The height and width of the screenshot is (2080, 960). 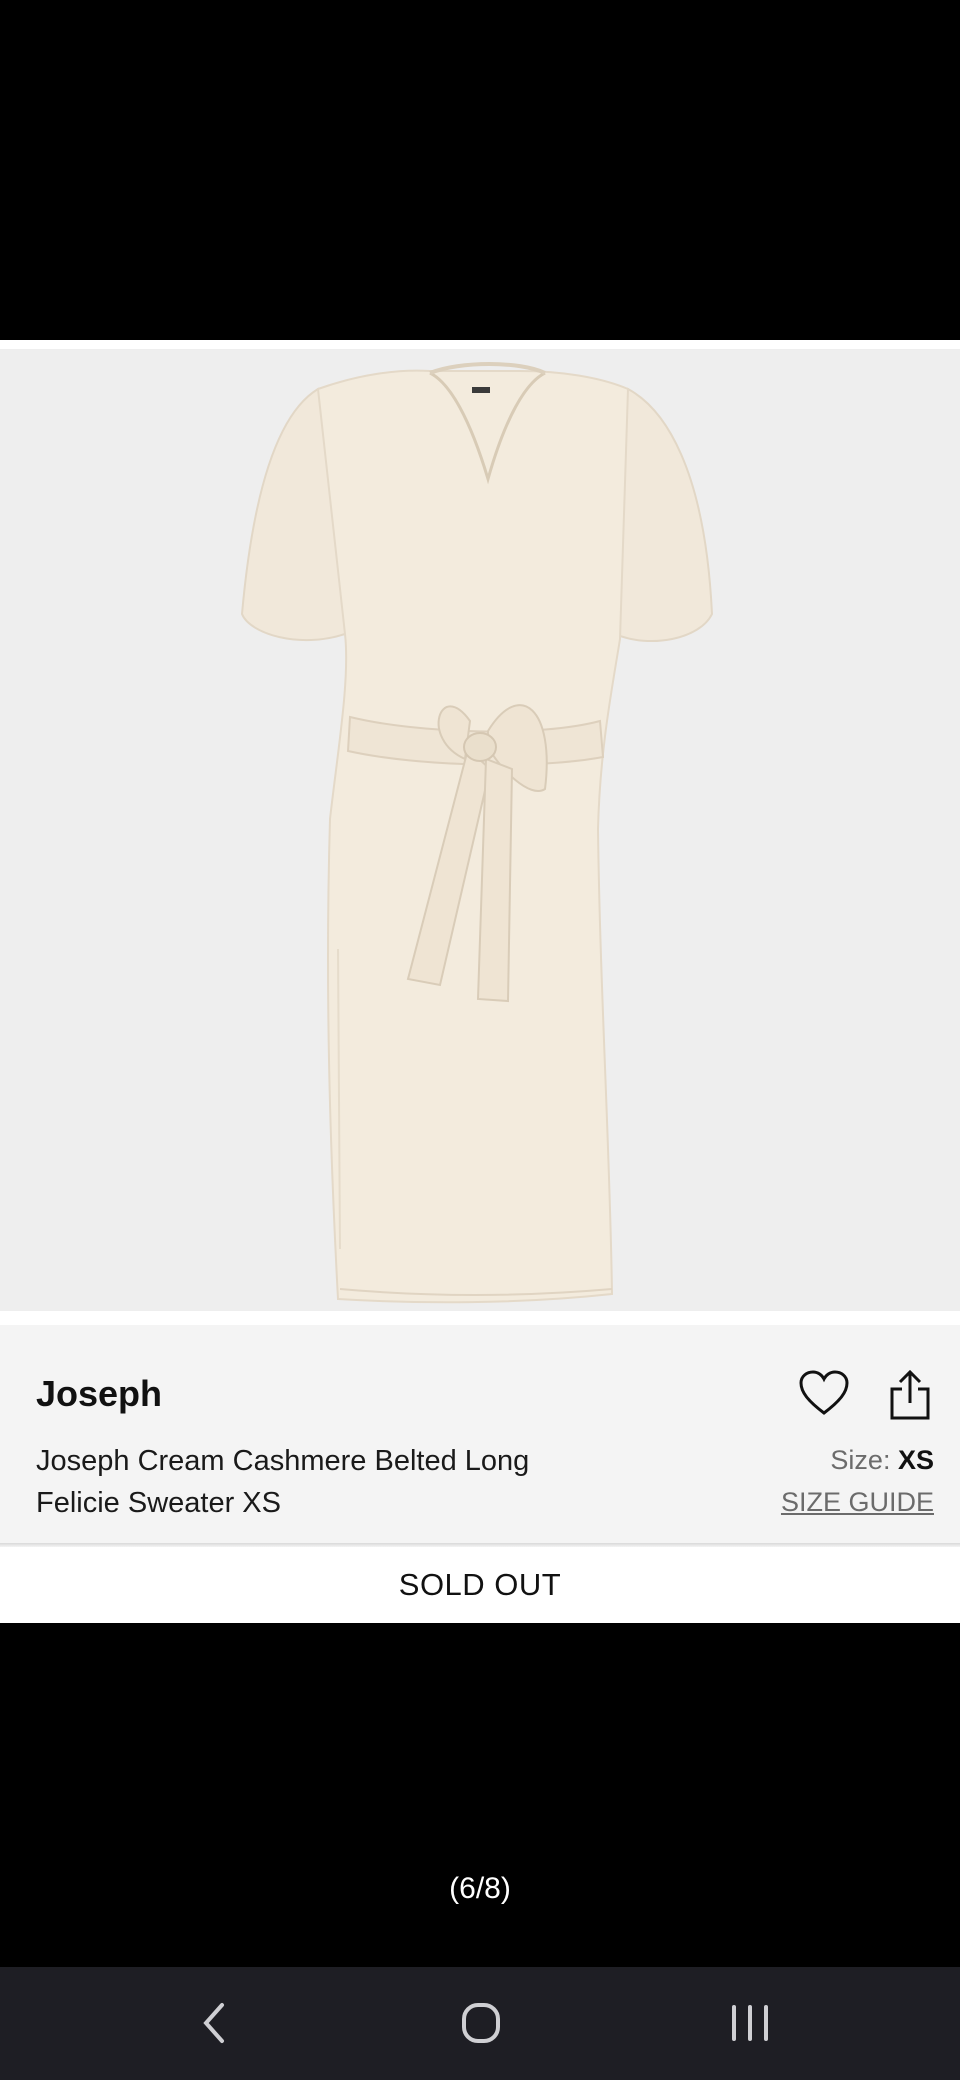 What do you see at coordinates (860, 1460) in the screenshot?
I see `size-label: Size:` at bounding box center [860, 1460].